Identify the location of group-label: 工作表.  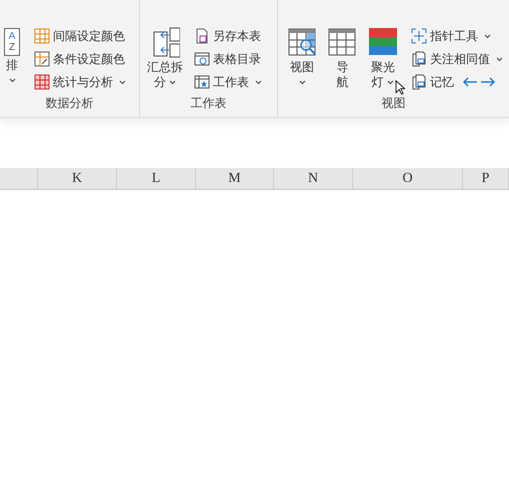
(209, 103).